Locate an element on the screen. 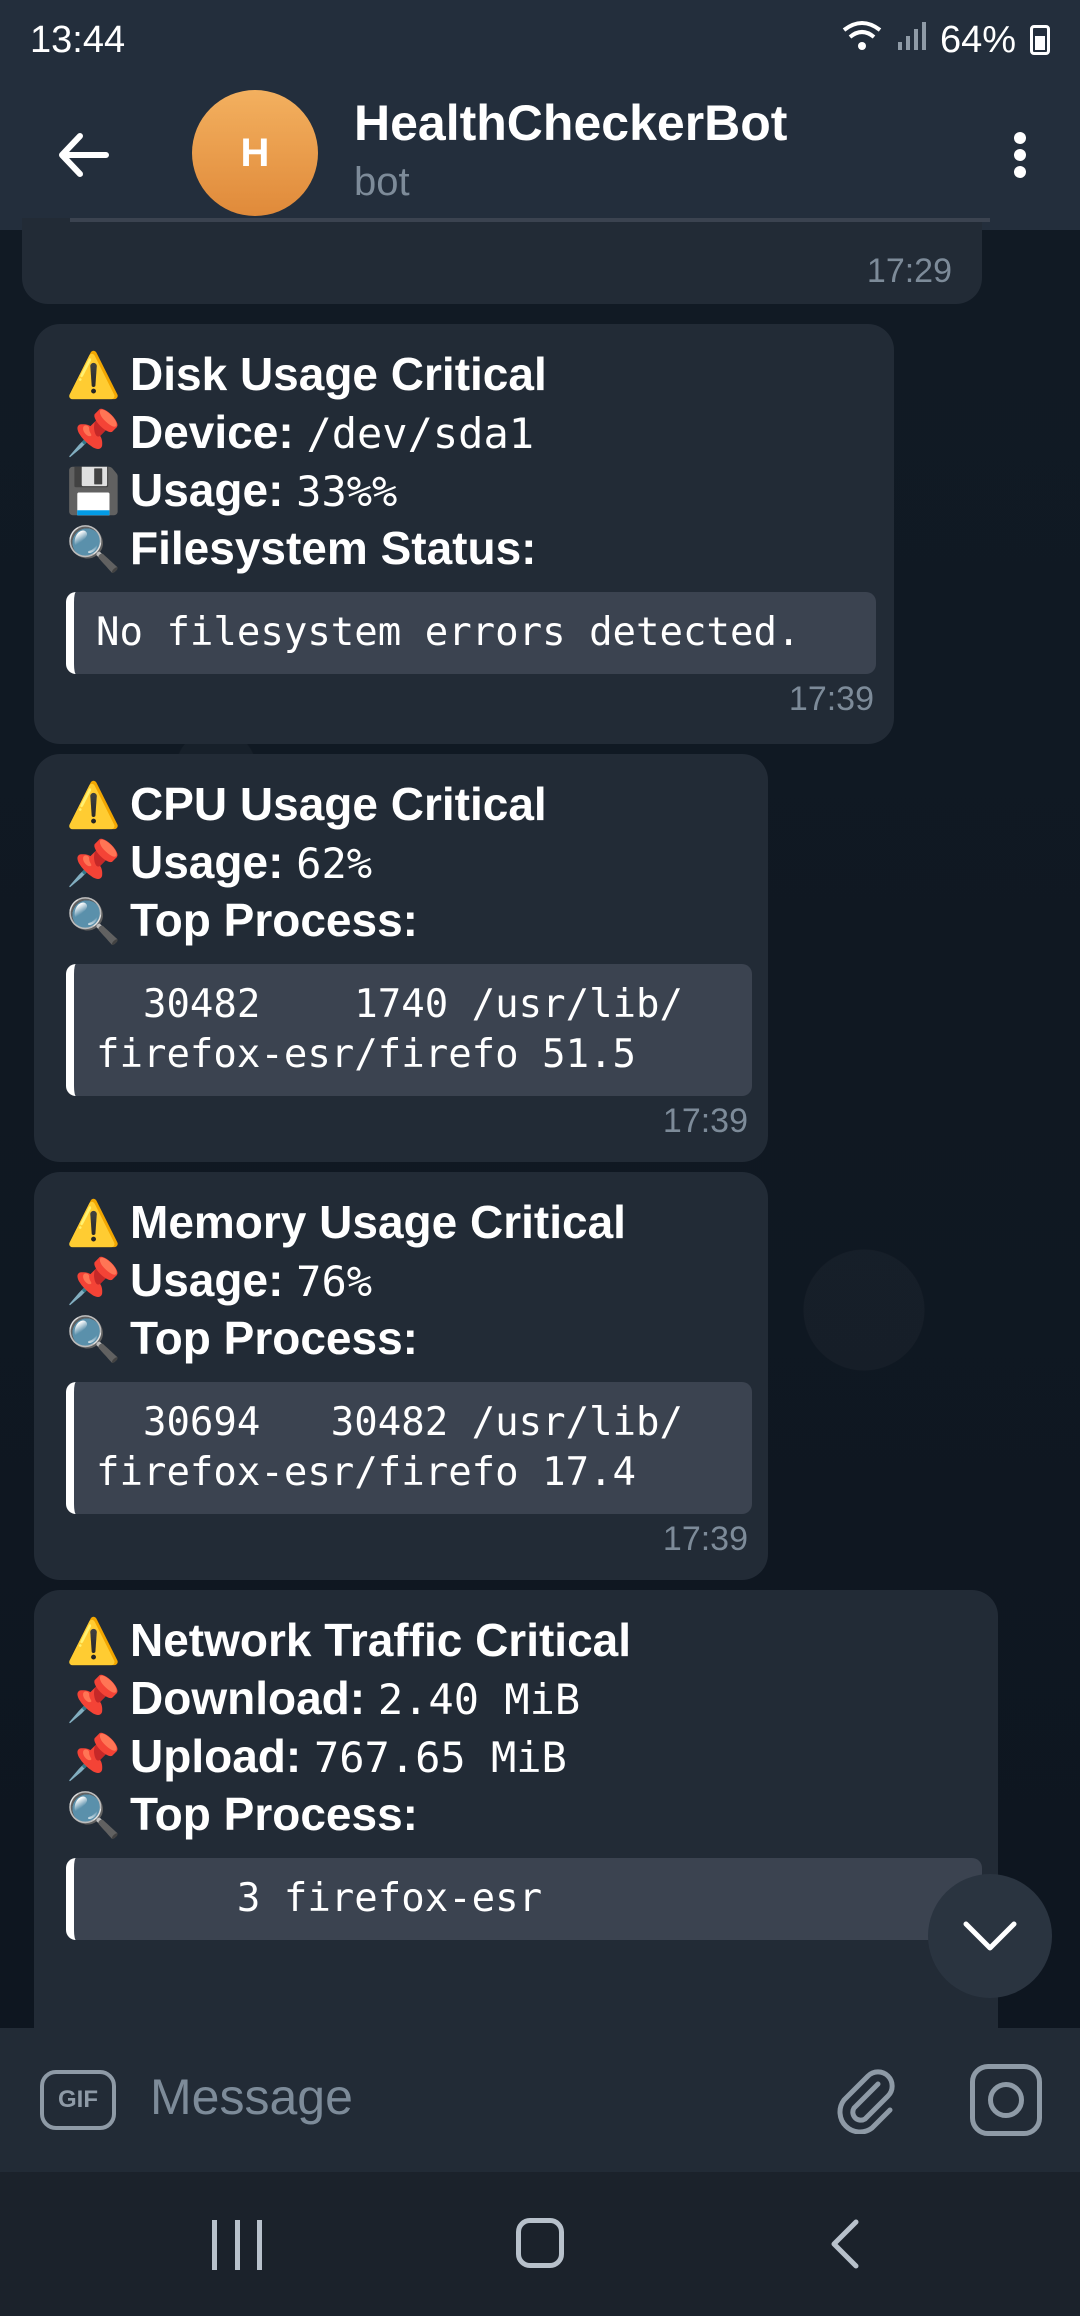 This screenshot has height=2316, width=1080. battery-percent: 64% is located at coordinates (977, 39).